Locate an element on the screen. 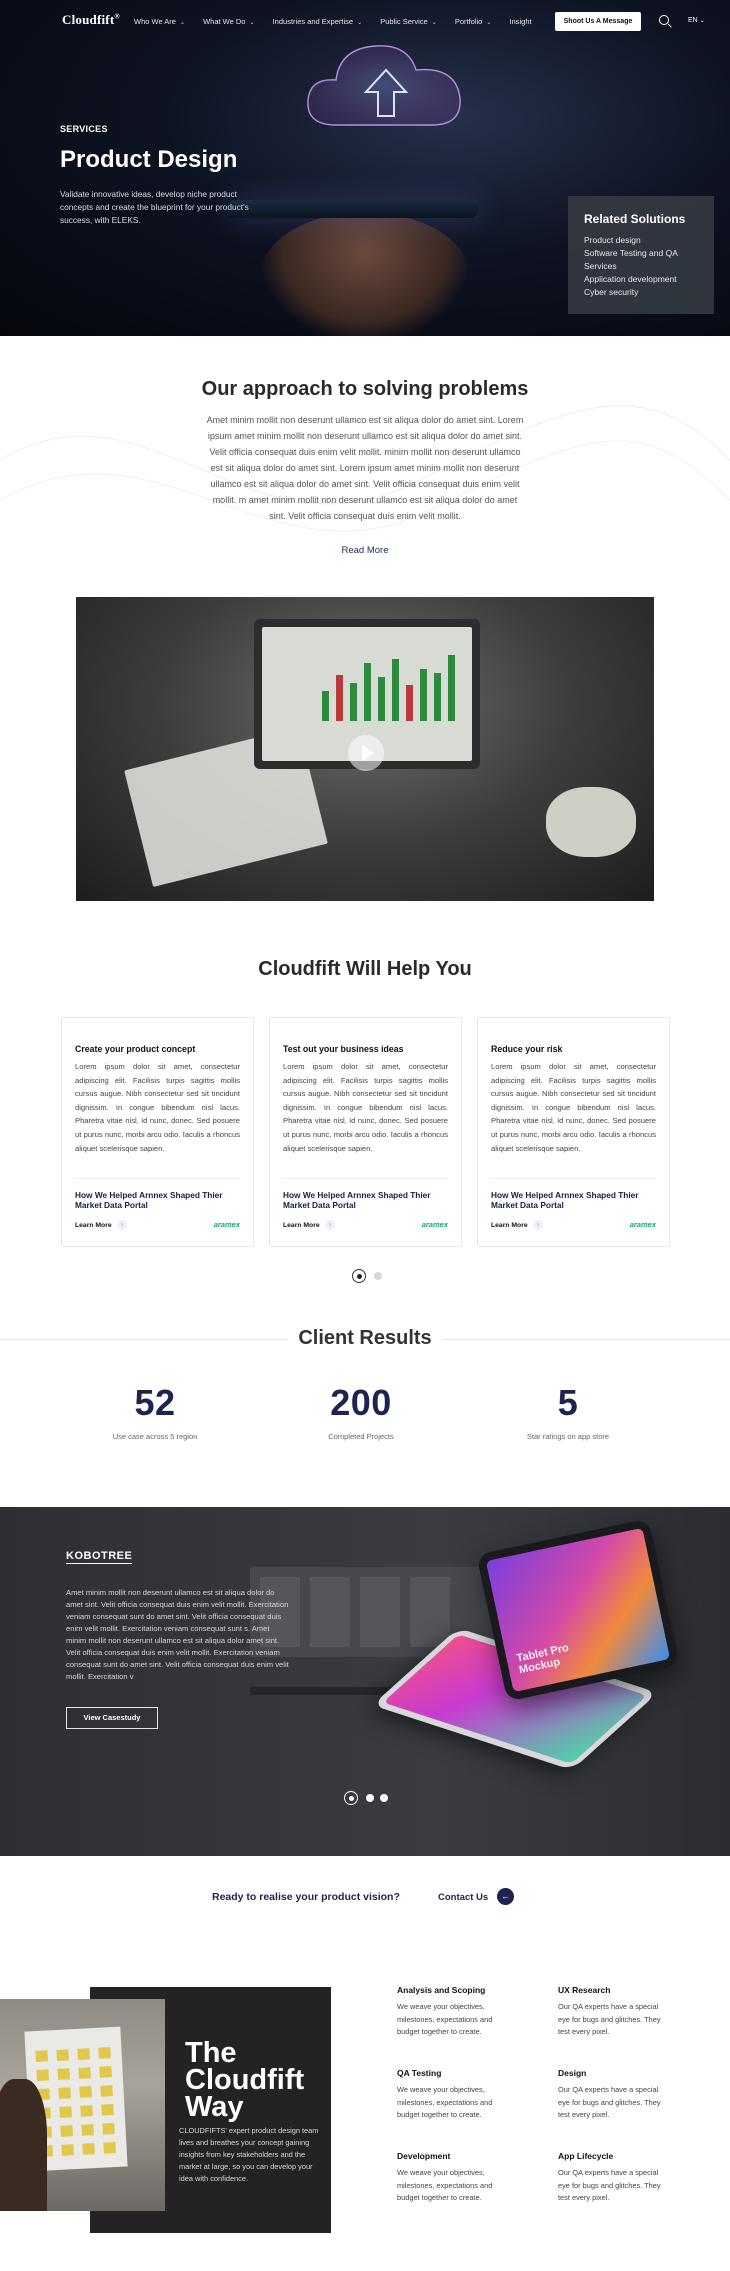 The height and width of the screenshot is (2271, 730). language-selector: EN ⌄ is located at coordinates (696, 20).